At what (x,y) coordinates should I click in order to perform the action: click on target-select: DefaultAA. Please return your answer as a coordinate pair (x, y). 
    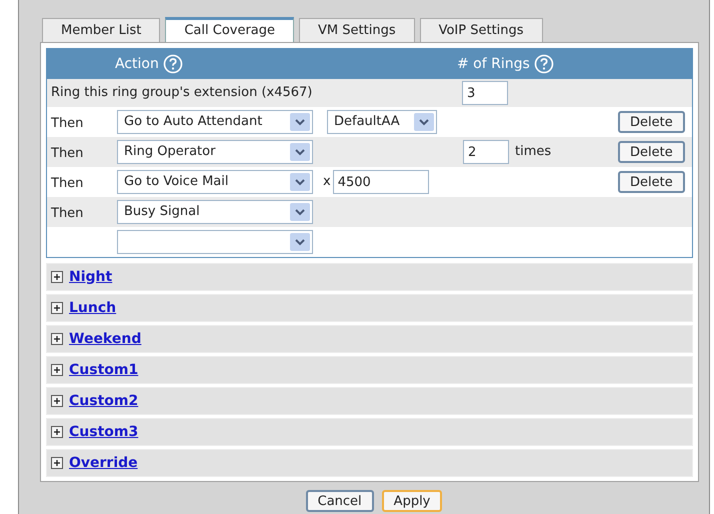
    Looking at the image, I should click on (382, 122).